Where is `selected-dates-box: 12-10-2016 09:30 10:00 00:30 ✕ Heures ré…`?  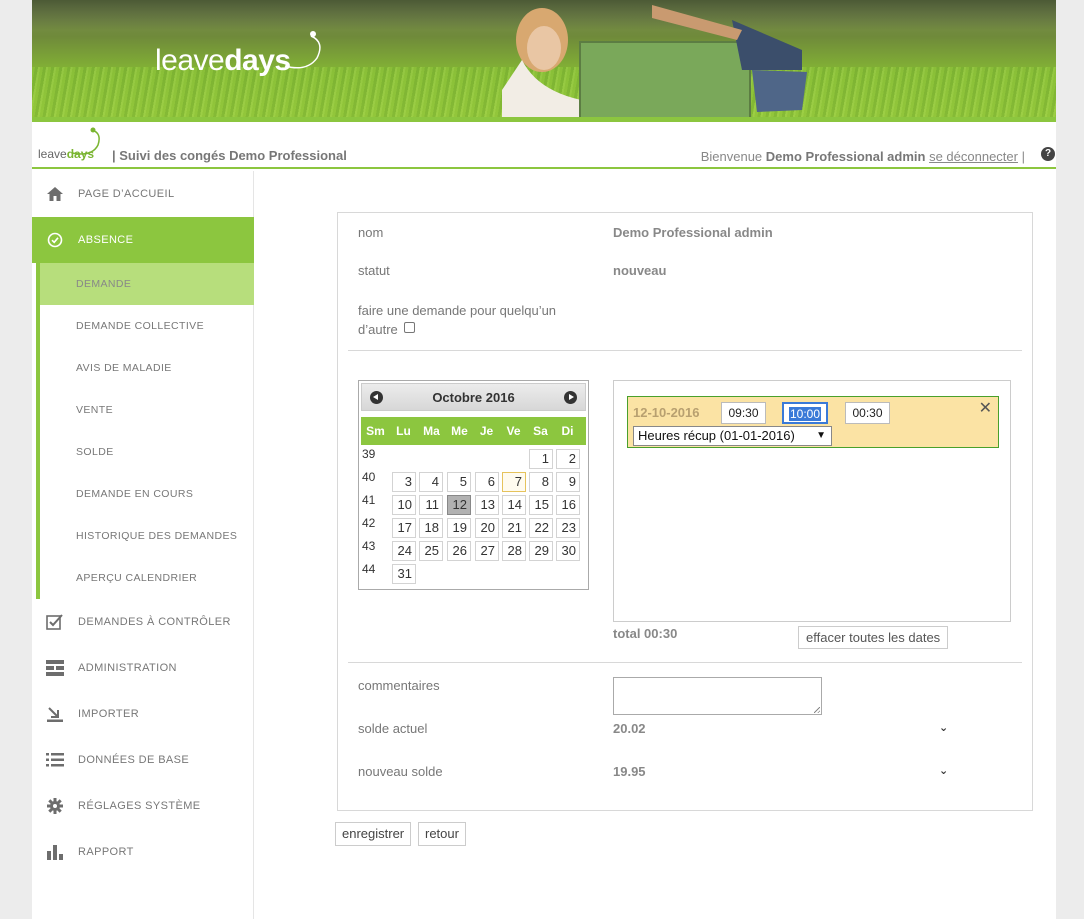
selected-dates-box: 12-10-2016 09:30 10:00 00:30 ✕ Heures ré… is located at coordinates (812, 501).